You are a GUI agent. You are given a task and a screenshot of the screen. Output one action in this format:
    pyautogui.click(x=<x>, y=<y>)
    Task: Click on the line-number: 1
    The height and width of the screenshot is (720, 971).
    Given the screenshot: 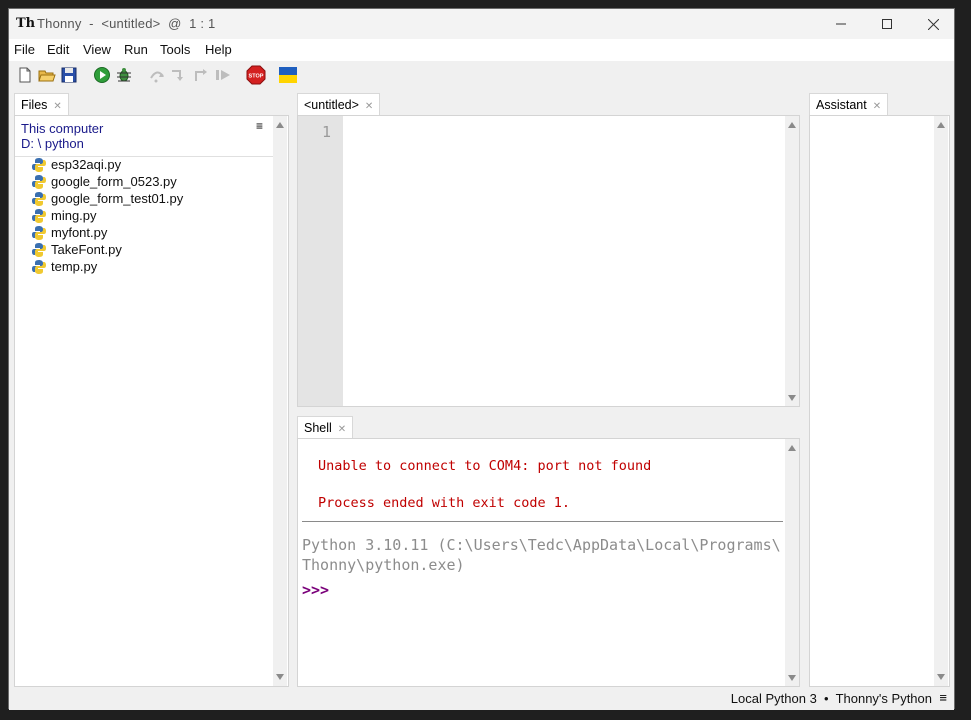 What is the action you would take?
    pyautogui.click(x=326, y=132)
    